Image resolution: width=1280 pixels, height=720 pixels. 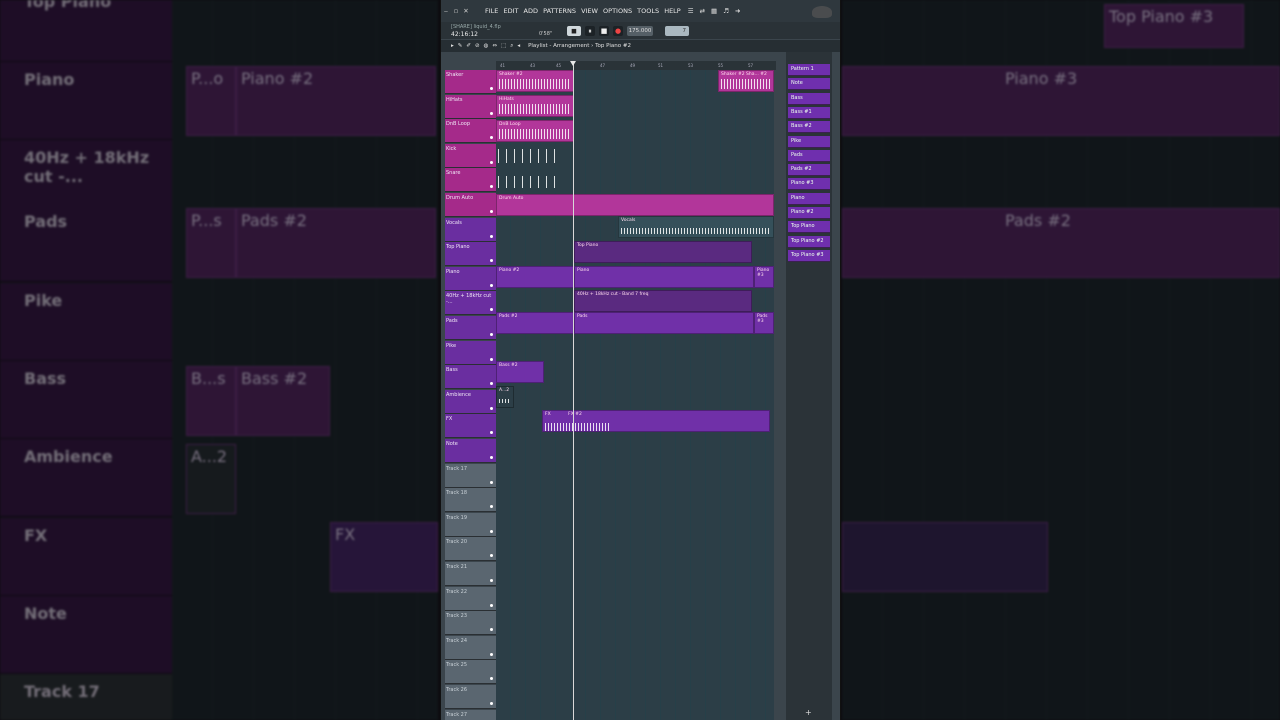 What do you see at coordinates (636, 65) in the screenshot?
I see `timeline-ruler: 41 43 45 47 49 51 53 55 57` at bounding box center [636, 65].